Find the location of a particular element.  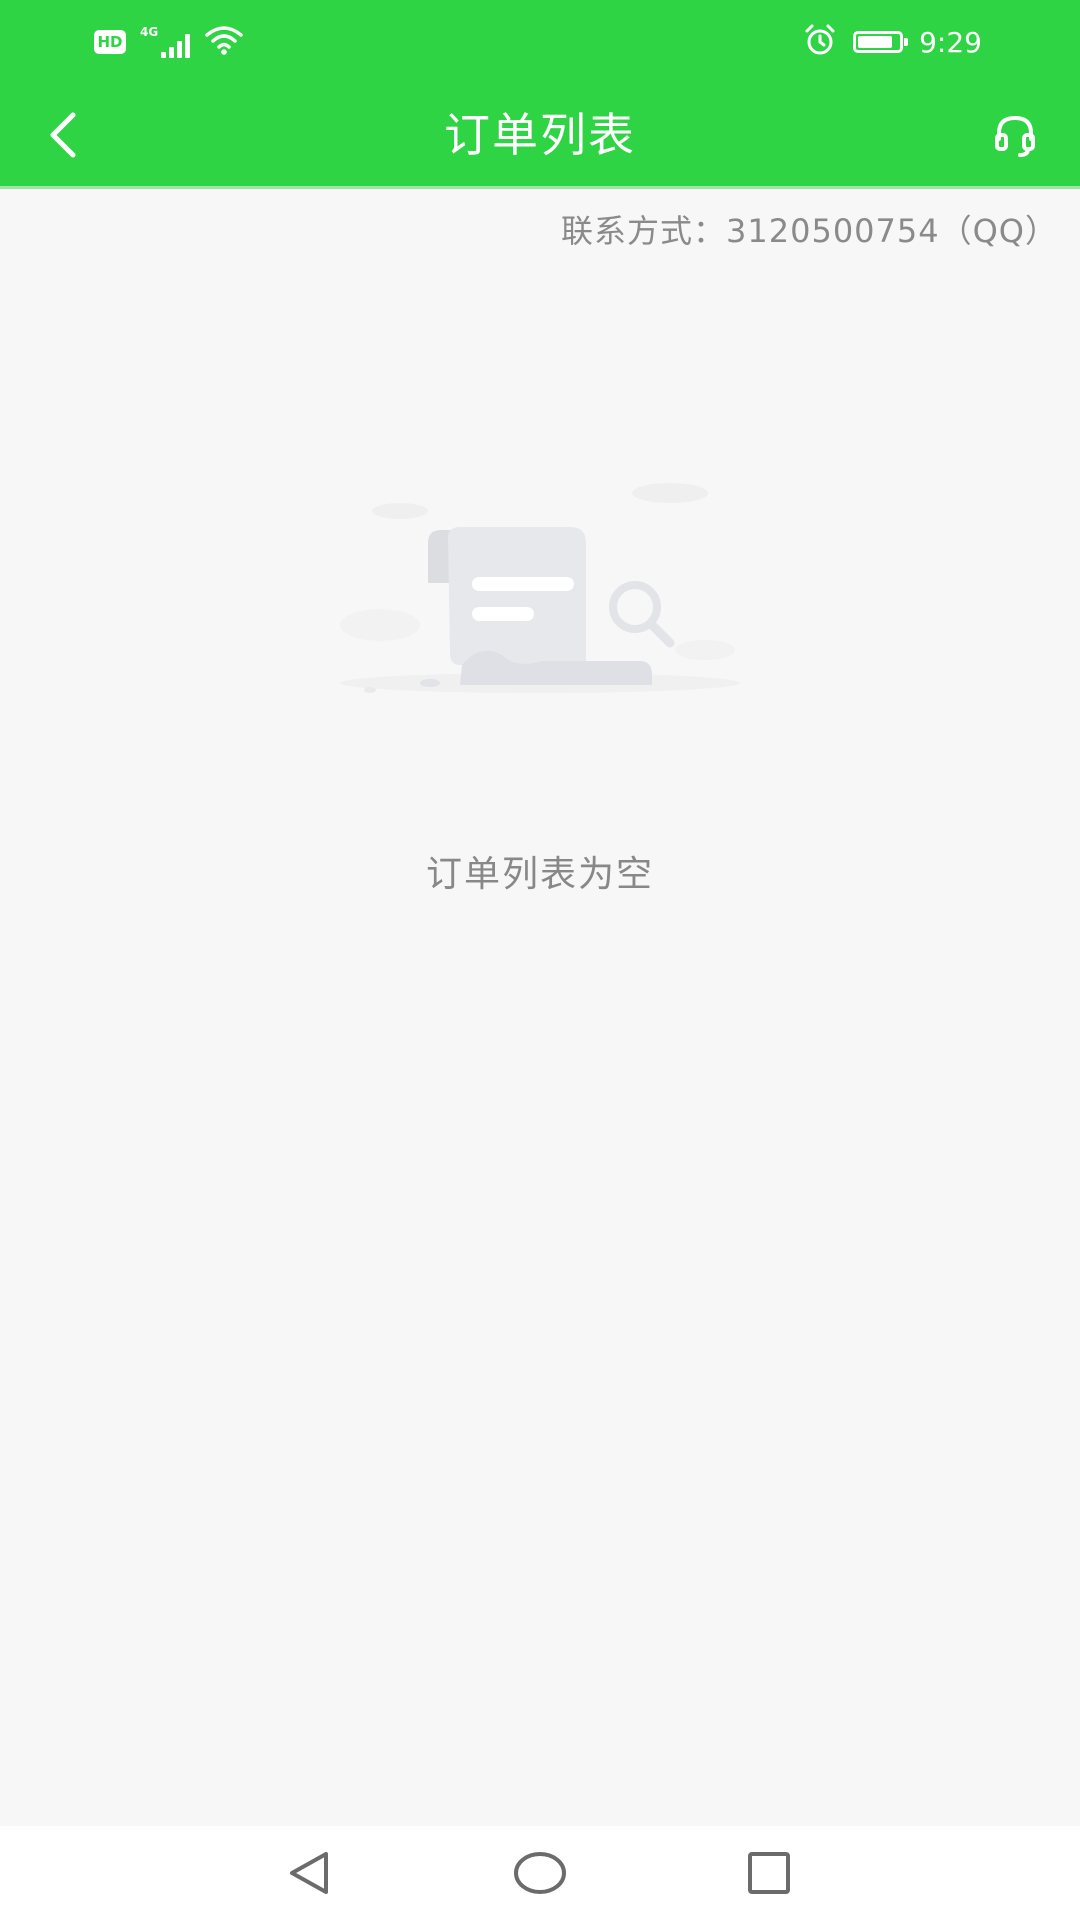

signal-icon: 4G is located at coordinates (165, 41).